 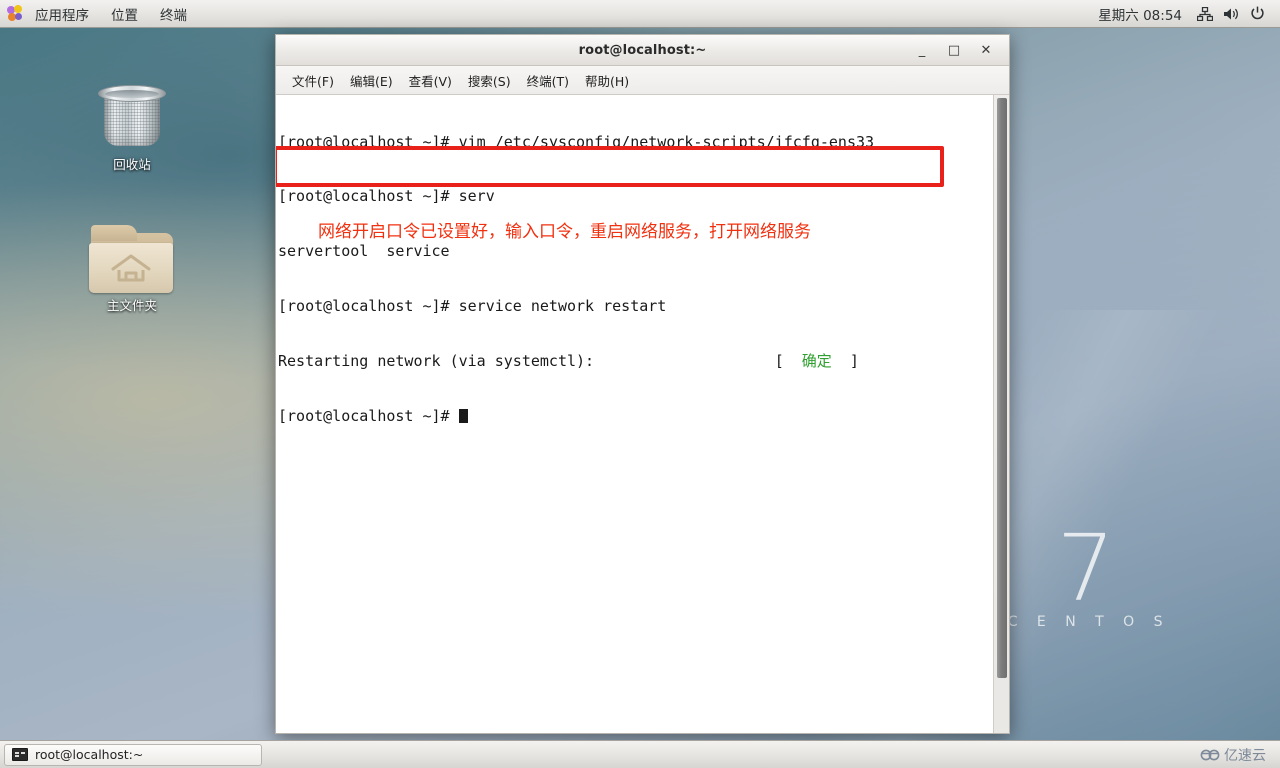 I want to click on top-panel-left: 应用程序 位置 终端, so click(x=99, y=13).